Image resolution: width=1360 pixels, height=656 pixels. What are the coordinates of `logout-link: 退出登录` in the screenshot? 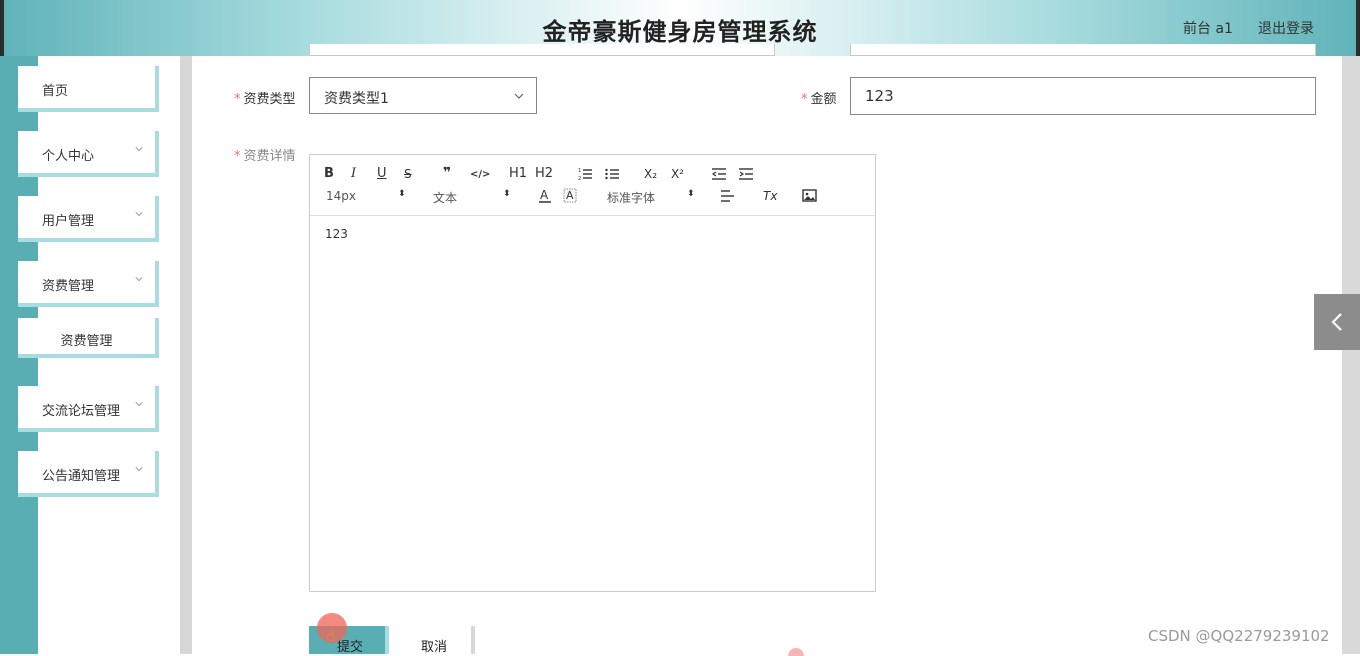 It's located at (1286, 28).